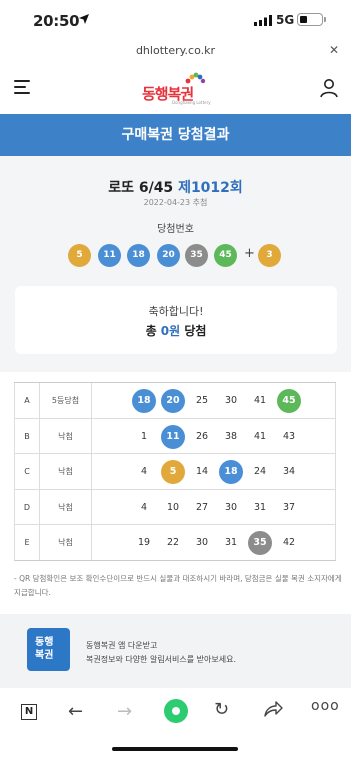  What do you see at coordinates (27, 435) in the screenshot?
I see `ticket-game-label: B` at bounding box center [27, 435].